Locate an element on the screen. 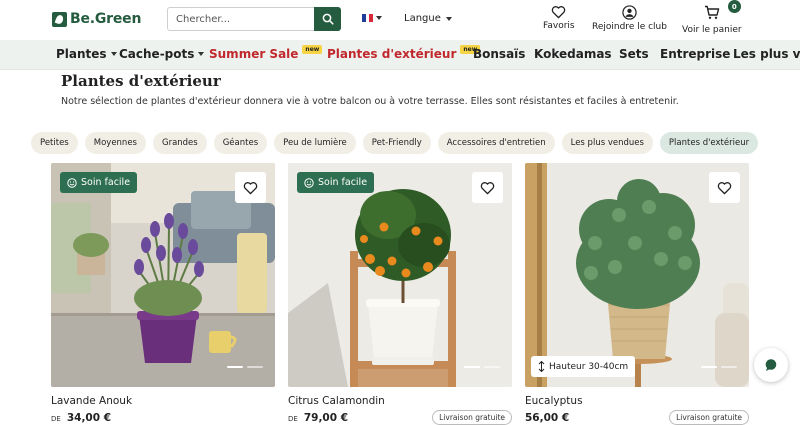 This screenshot has height=425, width=800. new-badge: new is located at coordinates (312, 49).